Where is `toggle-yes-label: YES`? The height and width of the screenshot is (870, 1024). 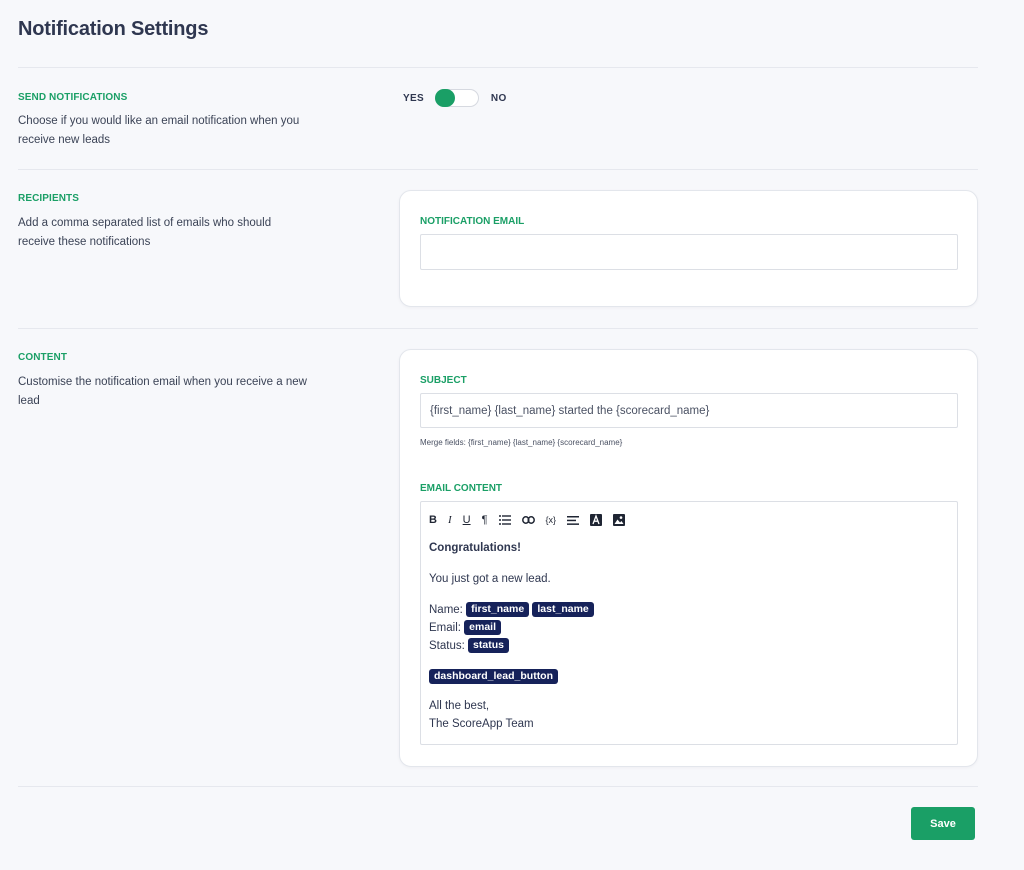 toggle-yes-label: YES is located at coordinates (413, 98).